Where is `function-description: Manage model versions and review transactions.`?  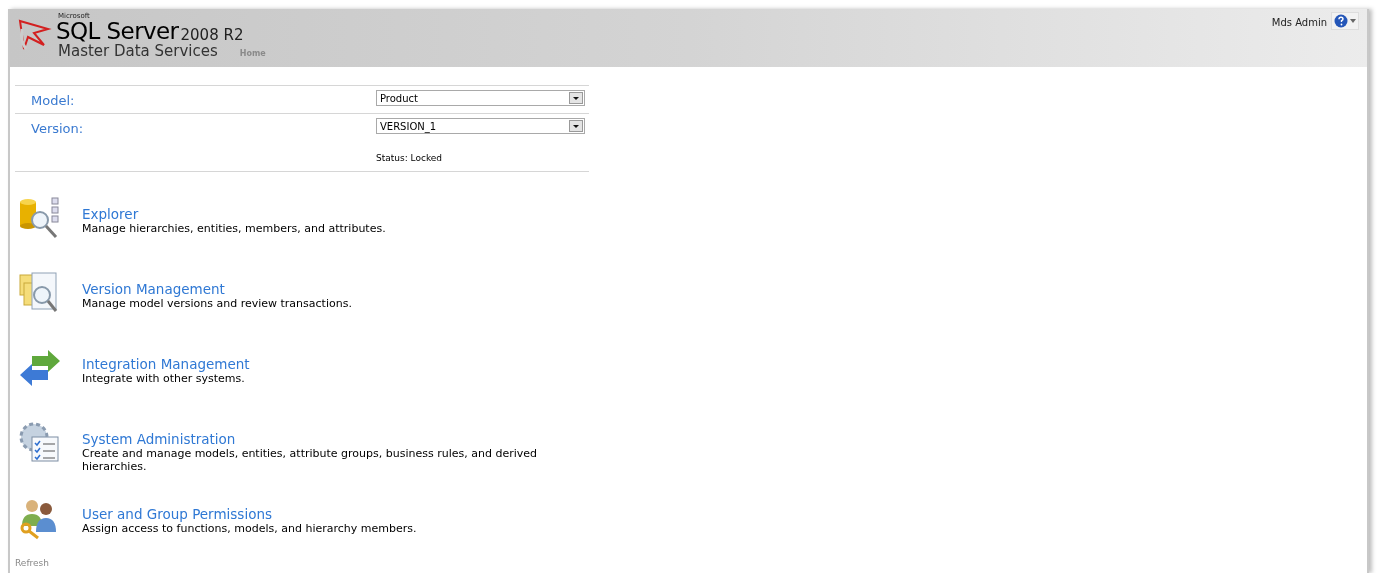 function-description: Manage model versions and review transactions. is located at coordinates (217, 303).